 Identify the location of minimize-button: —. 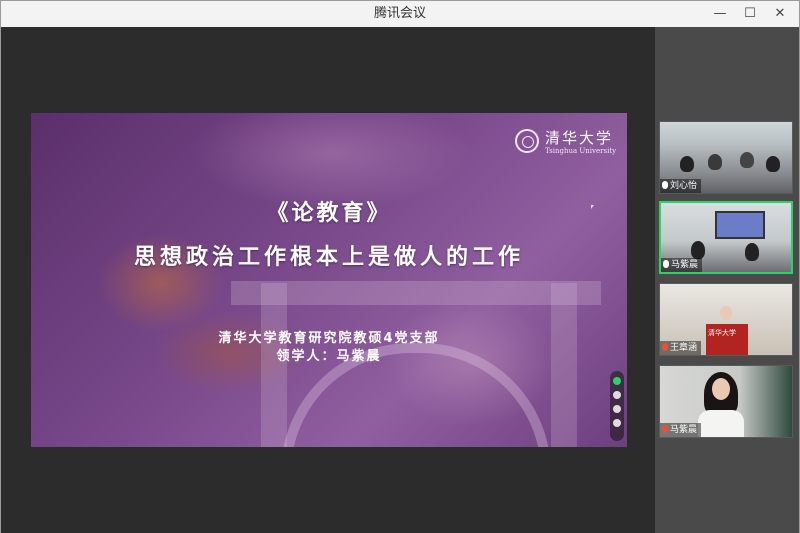
(720, 14).